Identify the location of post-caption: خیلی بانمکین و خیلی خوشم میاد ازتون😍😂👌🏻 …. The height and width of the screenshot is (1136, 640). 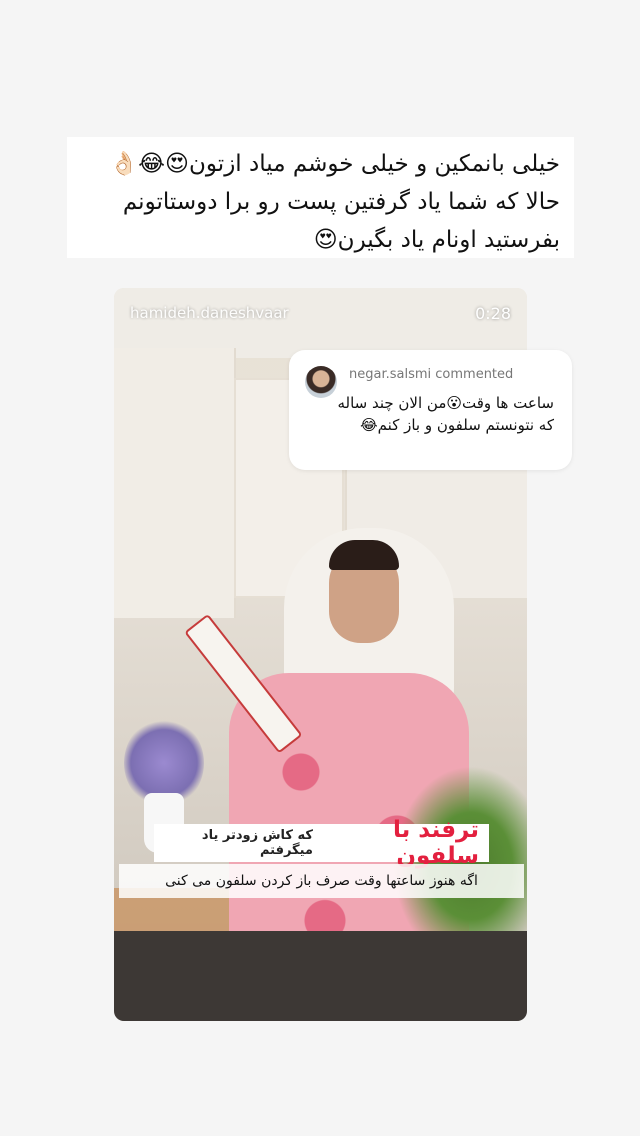
(320, 197).